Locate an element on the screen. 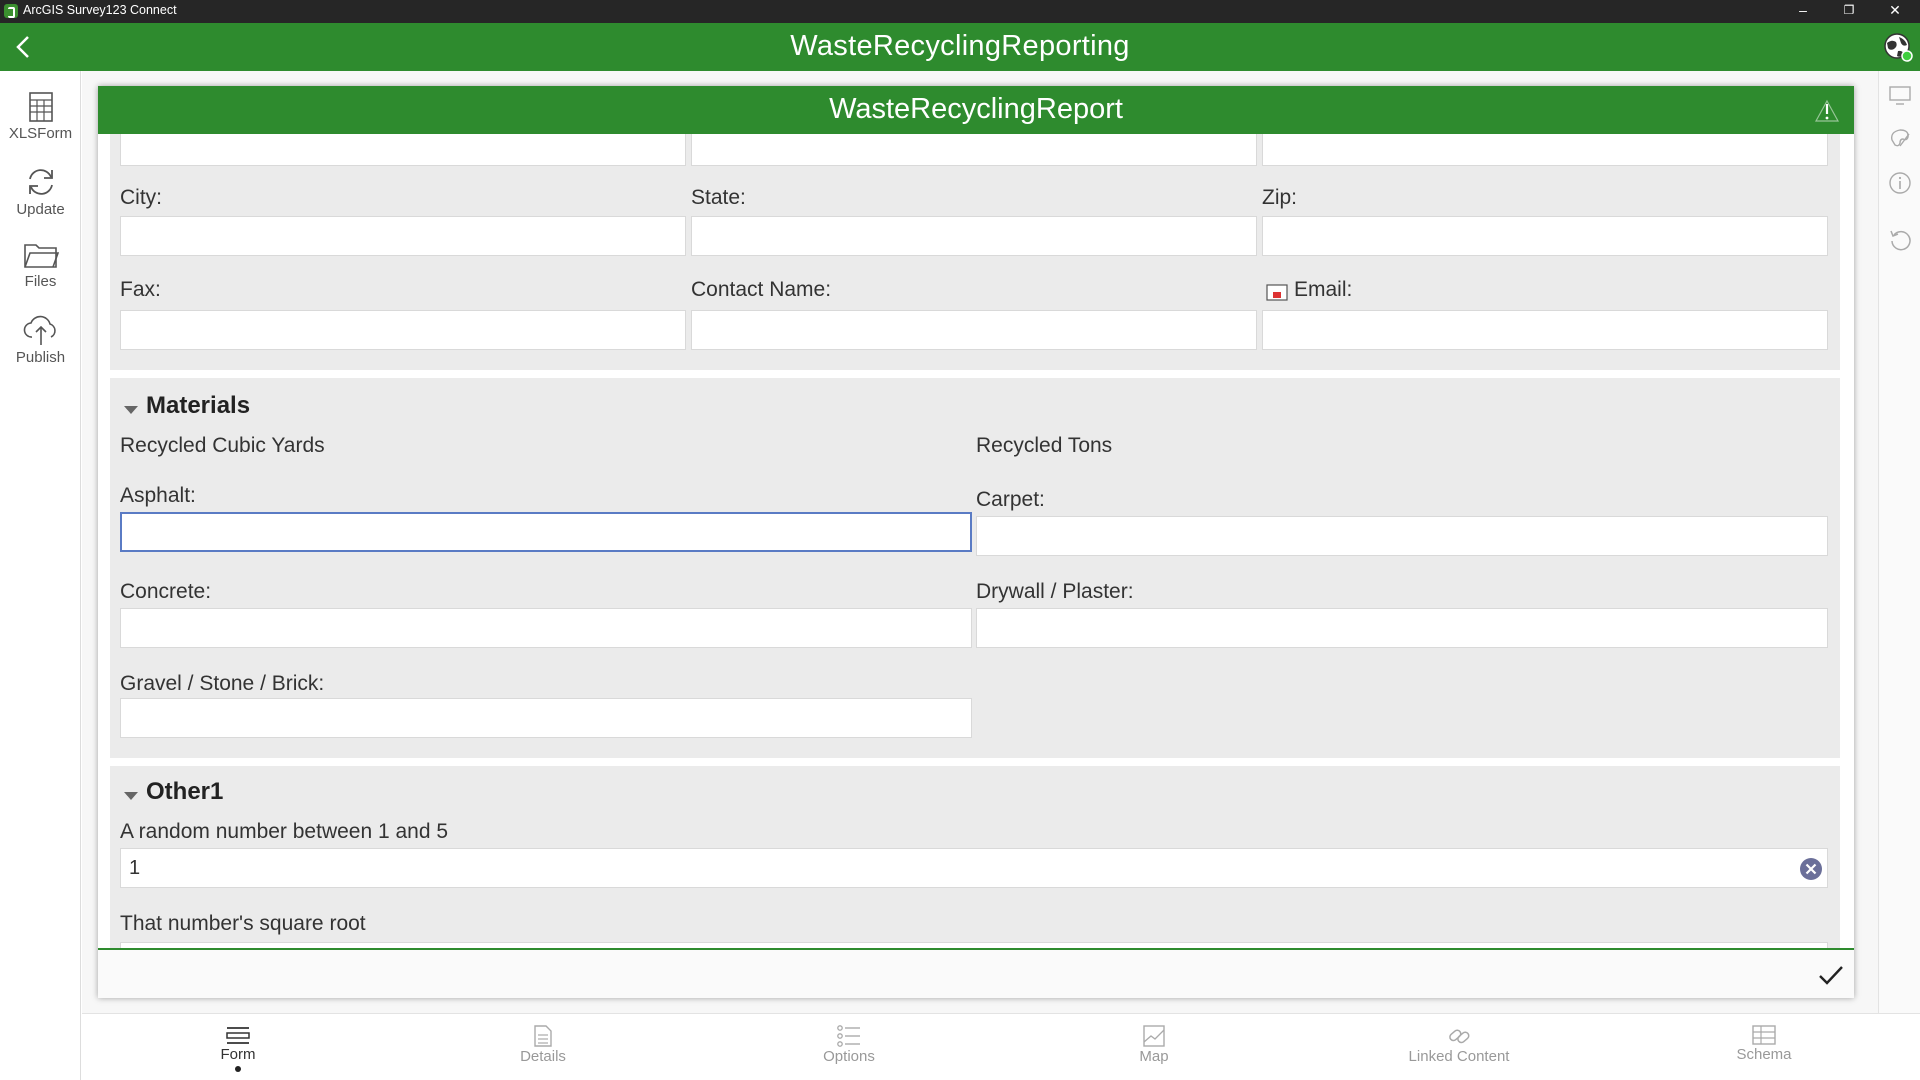 This screenshot has height=1080, width=1920. zip-field is located at coordinates (1545, 236).